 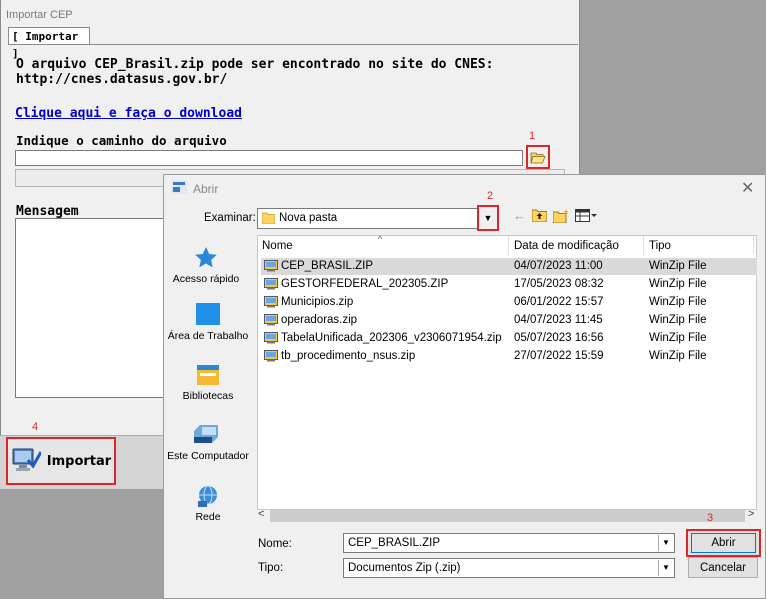 What do you see at coordinates (277, 246) in the screenshot?
I see `column-header-name: Nome` at bounding box center [277, 246].